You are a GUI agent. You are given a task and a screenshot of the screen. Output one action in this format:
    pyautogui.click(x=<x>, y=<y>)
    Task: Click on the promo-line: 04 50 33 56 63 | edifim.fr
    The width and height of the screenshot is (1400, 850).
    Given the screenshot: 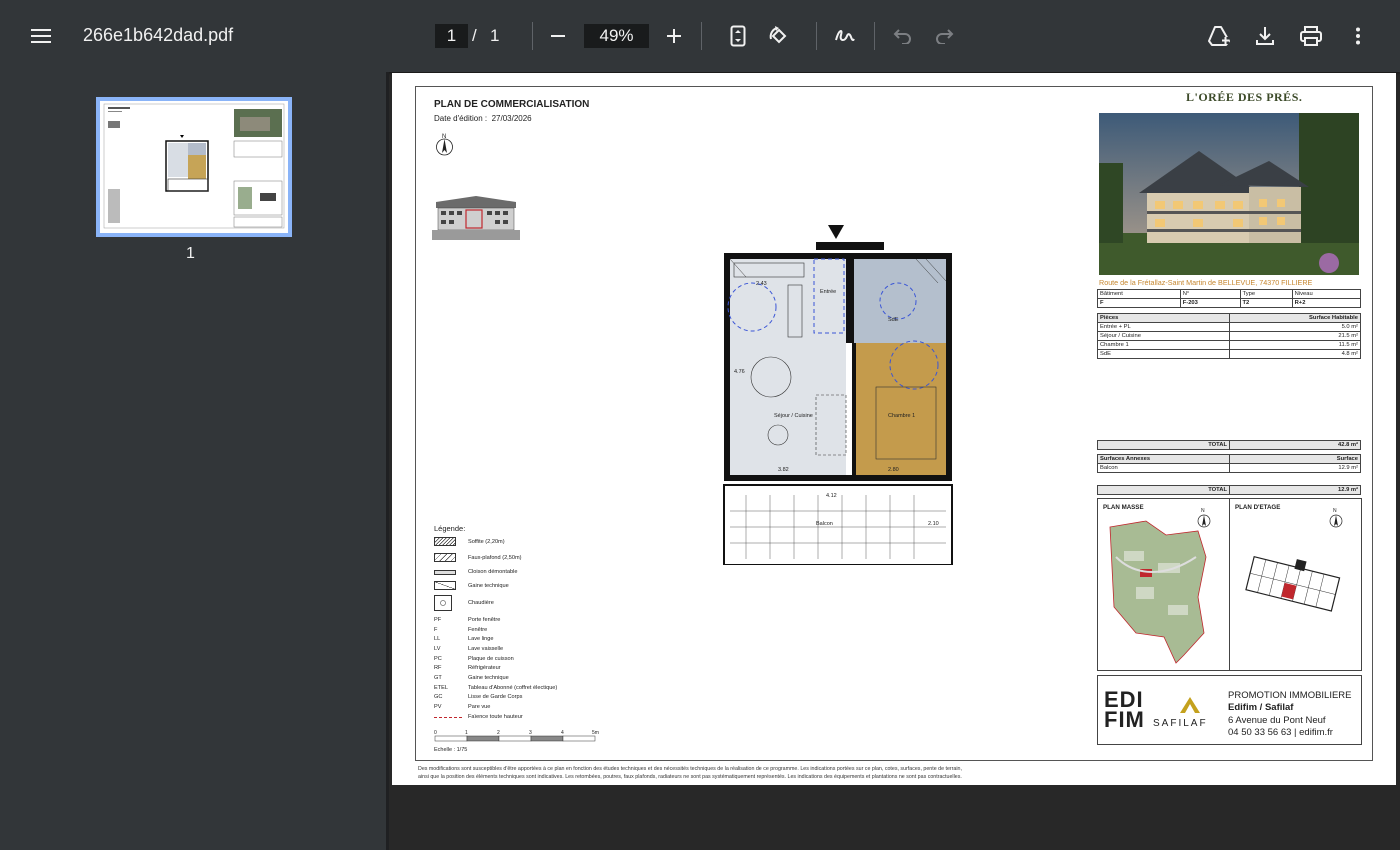 What is the action you would take?
    pyautogui.click(x=1280, y=732)
    